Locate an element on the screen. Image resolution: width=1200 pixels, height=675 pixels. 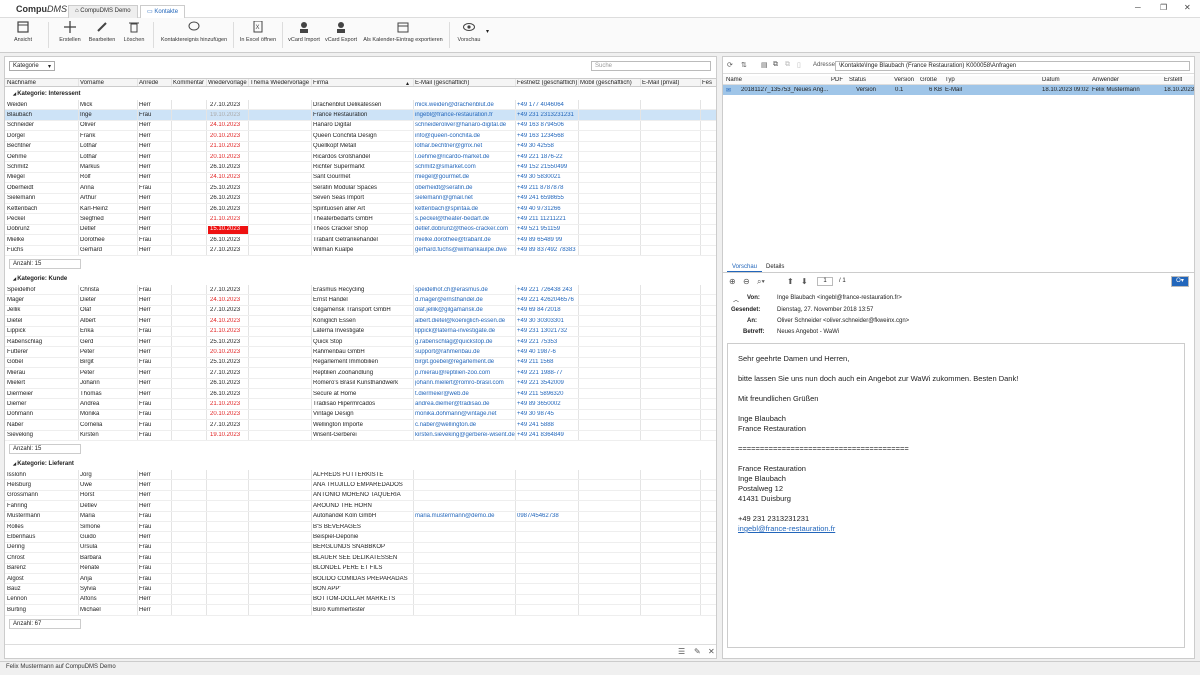
column-header: Mobil (geschäftlich) is located at coordinates (610, 83).